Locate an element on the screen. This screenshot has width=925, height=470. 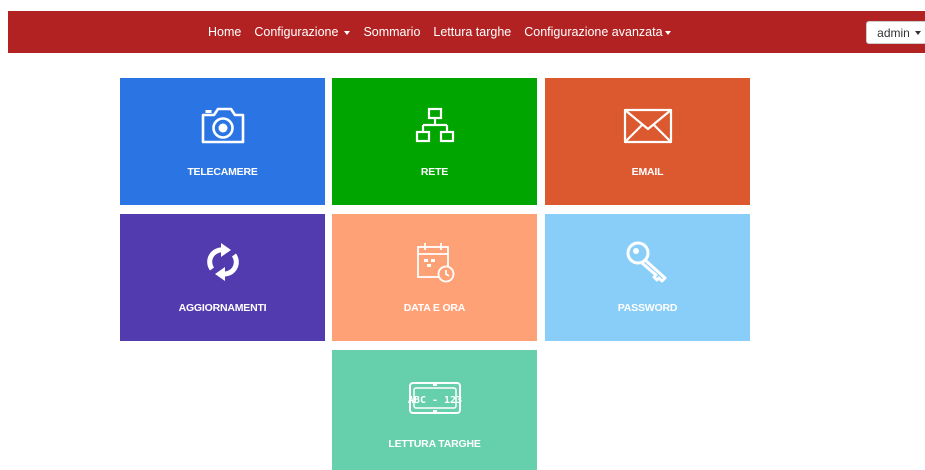
nav-configurazione-dropdown: Configurazione is located at coordinates (302, 32).